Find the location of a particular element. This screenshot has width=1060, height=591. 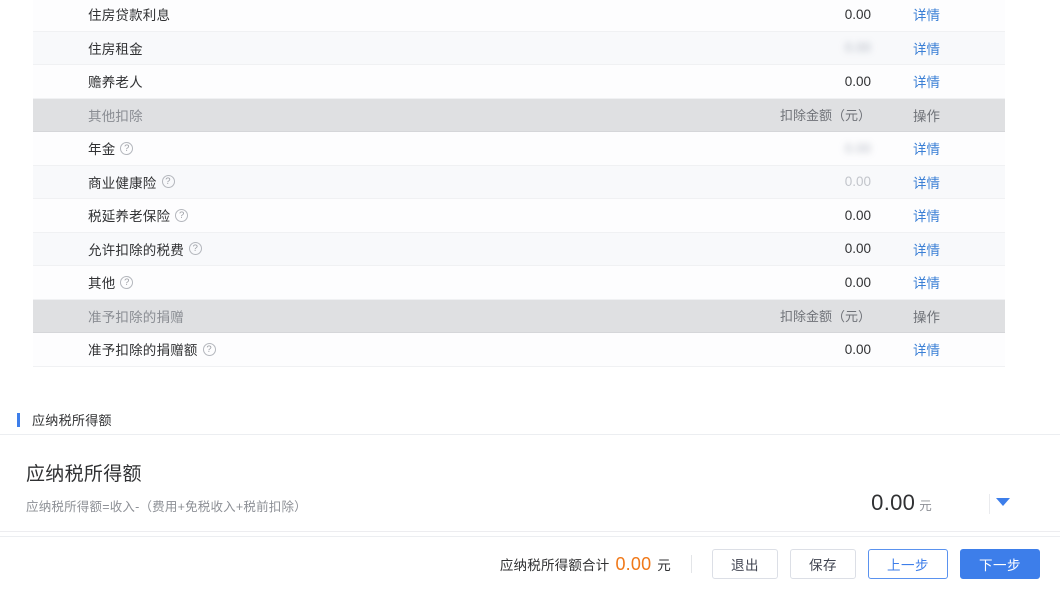

row-label-text: 年金 is located at coordinates (102, 150).